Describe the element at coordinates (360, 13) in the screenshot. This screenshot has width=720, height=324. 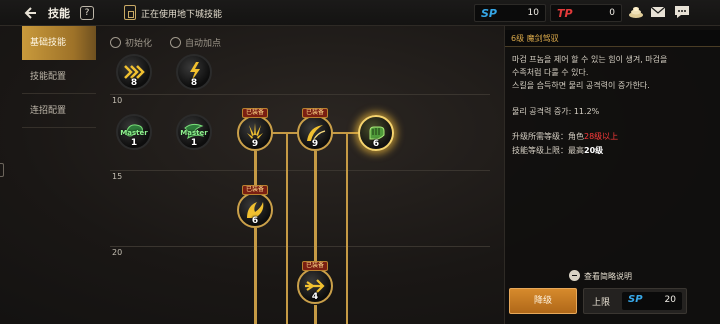
I see `top-bar: 技能 ? 正在使用地下城技能 SP 10 TP 0` at that location.